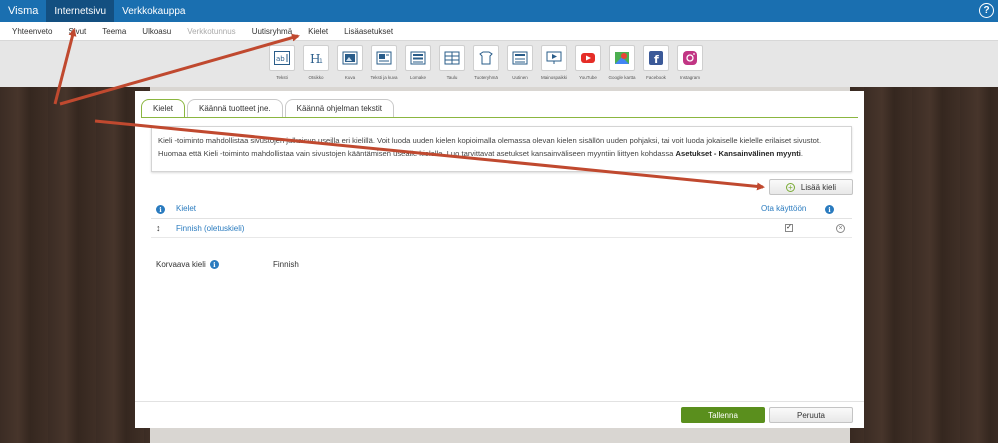  I want to click on widget-product-group: Tuoteryhmä, so click(486, 62).